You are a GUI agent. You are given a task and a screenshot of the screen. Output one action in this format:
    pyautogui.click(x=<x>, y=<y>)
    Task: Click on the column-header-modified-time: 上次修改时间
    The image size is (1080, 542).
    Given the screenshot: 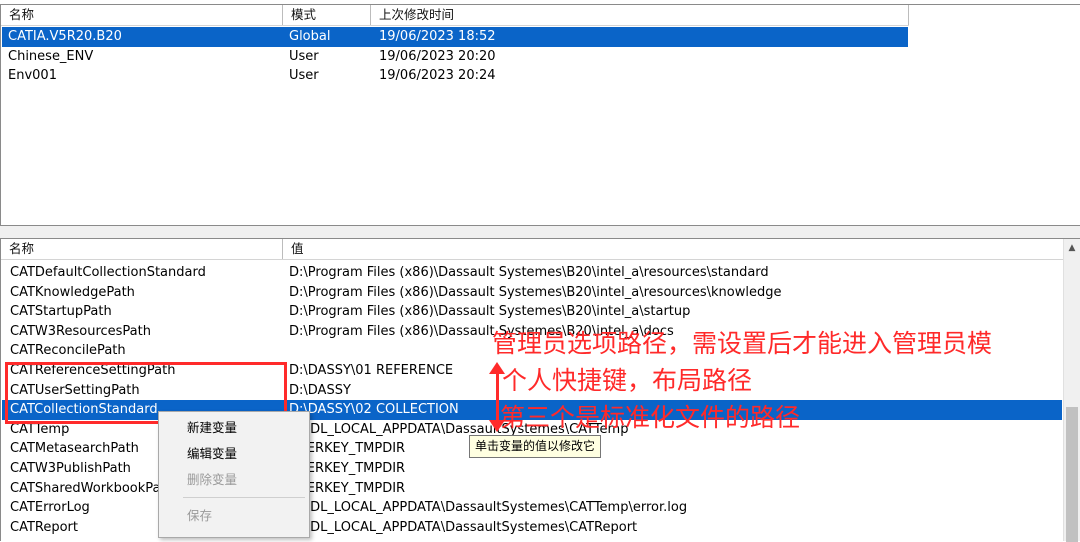 What is the action you would take?
    pyautogui.click(x=640, y=15)
    